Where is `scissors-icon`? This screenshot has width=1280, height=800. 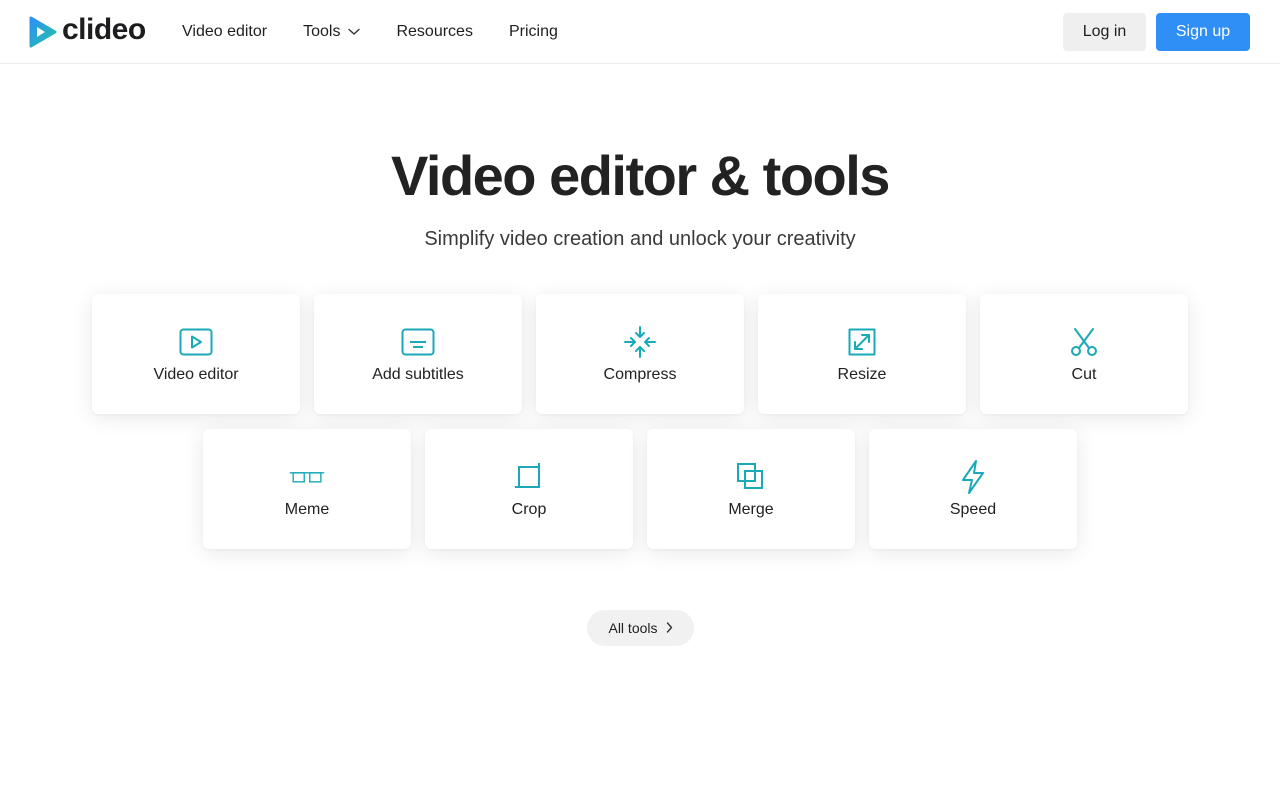 scissors-icon is located at coordinates (1084, 342).